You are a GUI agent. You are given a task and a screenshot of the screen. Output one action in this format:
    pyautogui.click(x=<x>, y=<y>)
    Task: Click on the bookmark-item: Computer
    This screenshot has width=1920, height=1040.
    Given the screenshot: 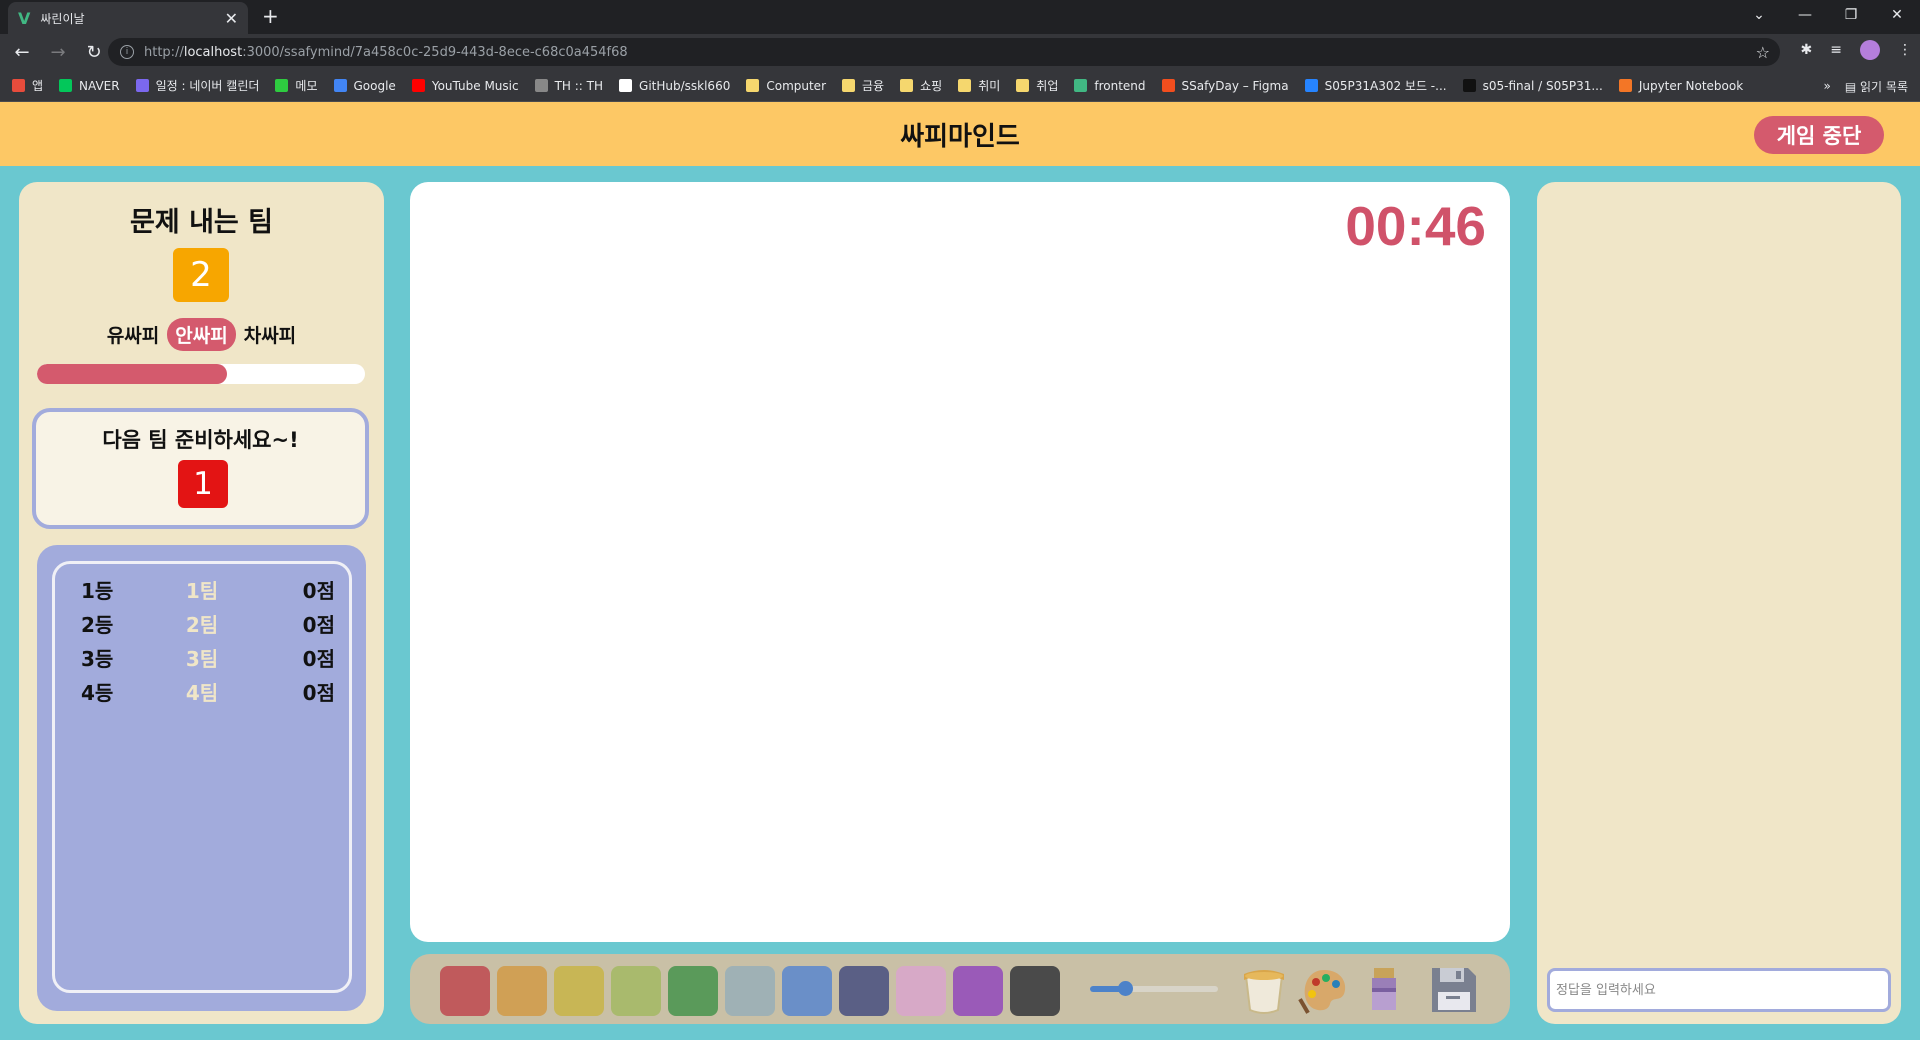 What is the action you would take?
    pyautogui.click(x=786, y=86)
    